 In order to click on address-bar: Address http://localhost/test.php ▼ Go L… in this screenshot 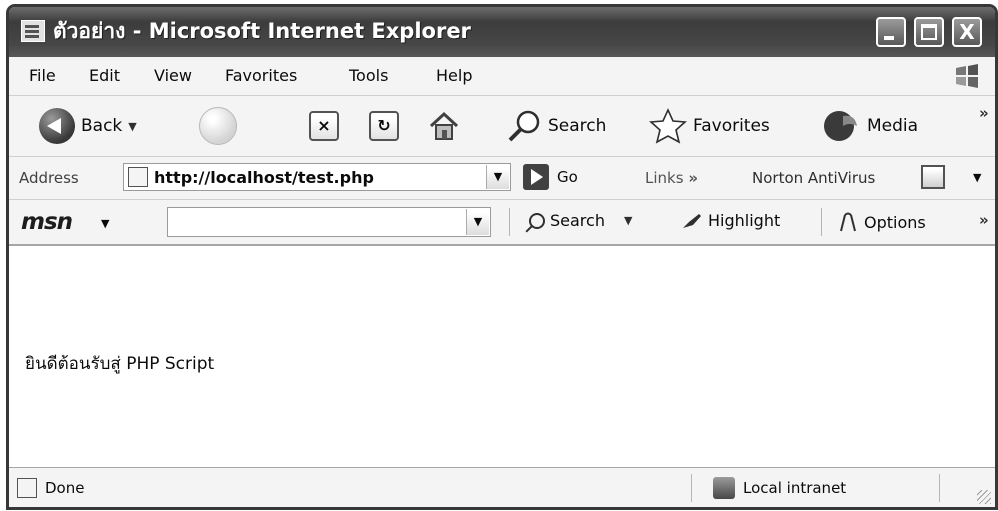, I will do `click(502, 178)`.